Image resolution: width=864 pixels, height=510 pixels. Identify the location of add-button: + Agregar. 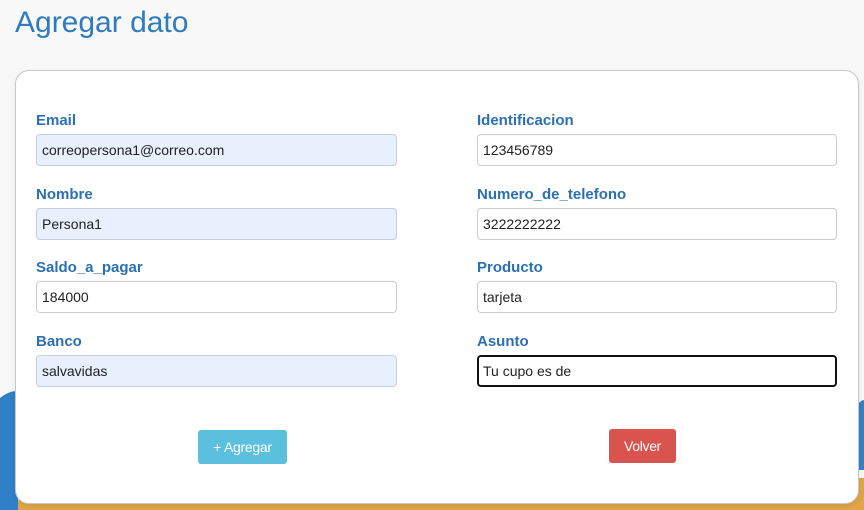
(242, 447).